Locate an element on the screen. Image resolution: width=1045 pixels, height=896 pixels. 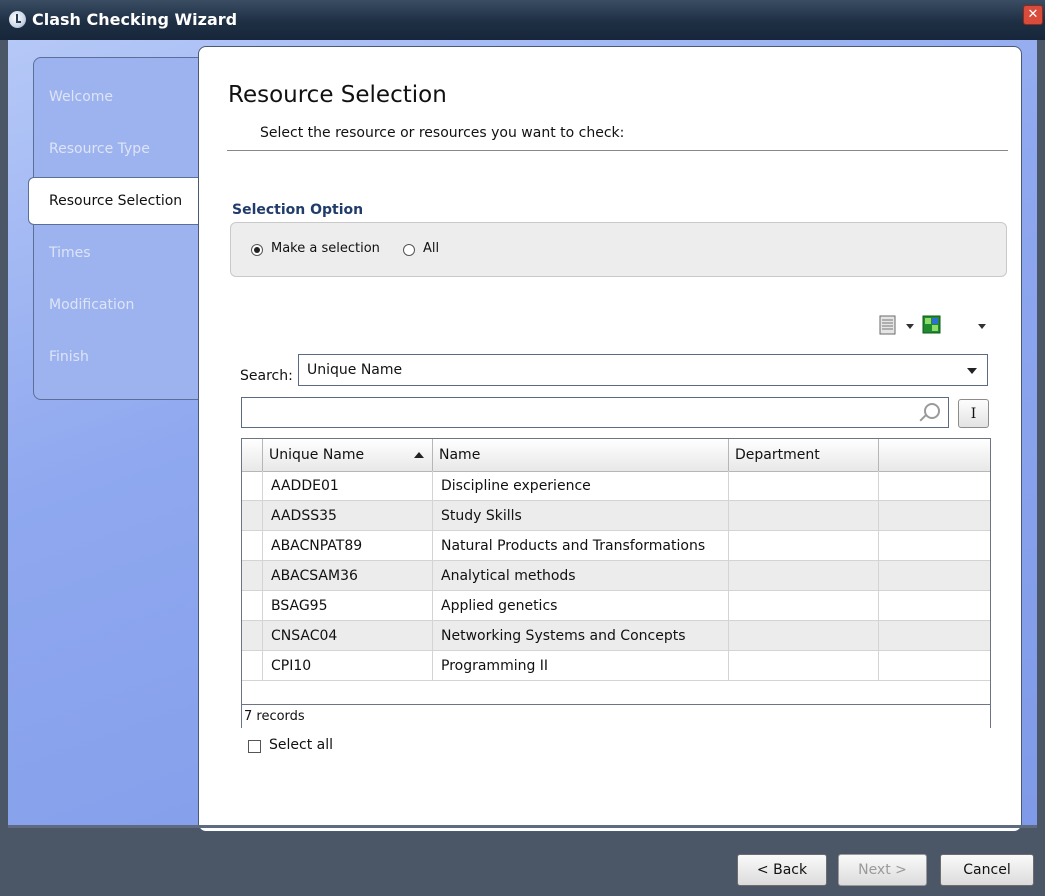
search-field-select: Unique Name is located at coordinates (643, 370).